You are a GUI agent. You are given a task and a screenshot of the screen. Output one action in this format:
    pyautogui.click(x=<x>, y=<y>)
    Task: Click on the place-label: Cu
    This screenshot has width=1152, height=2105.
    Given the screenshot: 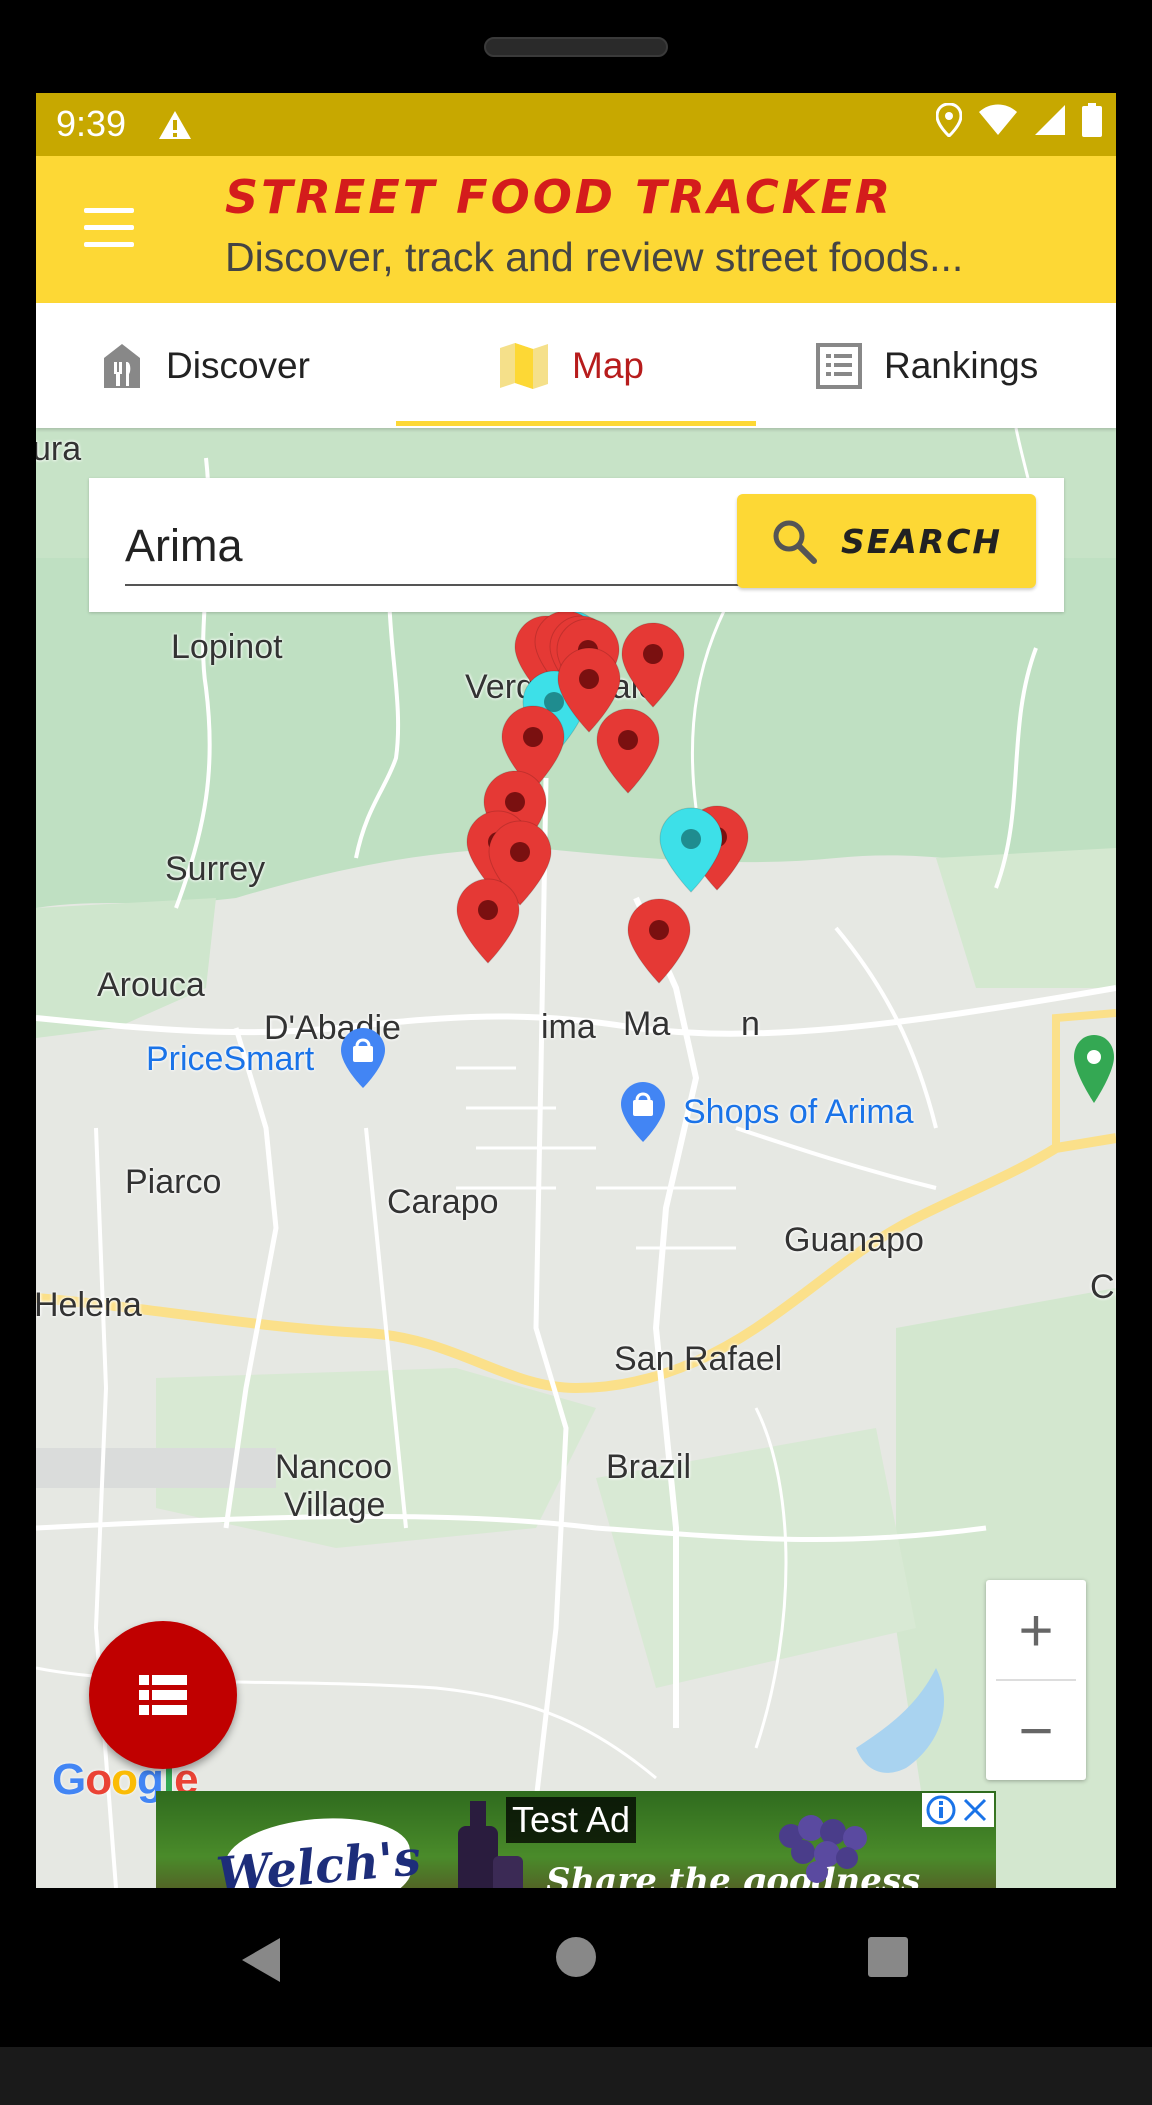 What is the action you would take?
    pyautogui.click(x=1103, y=1287)
    